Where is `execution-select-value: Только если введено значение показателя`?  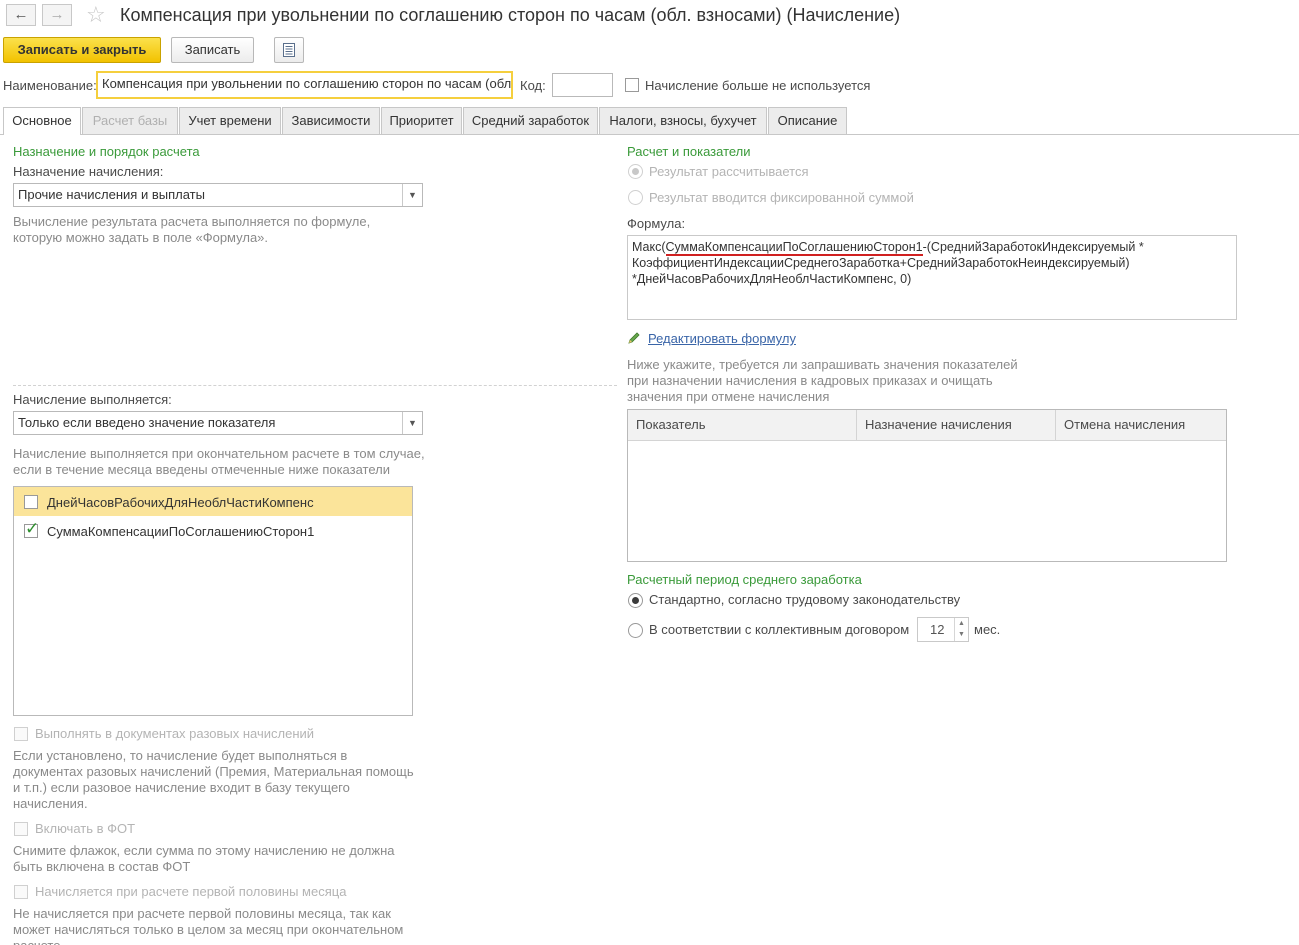 execution-select-value: Только если введено значение показателя is located at coordinates (147, 422).